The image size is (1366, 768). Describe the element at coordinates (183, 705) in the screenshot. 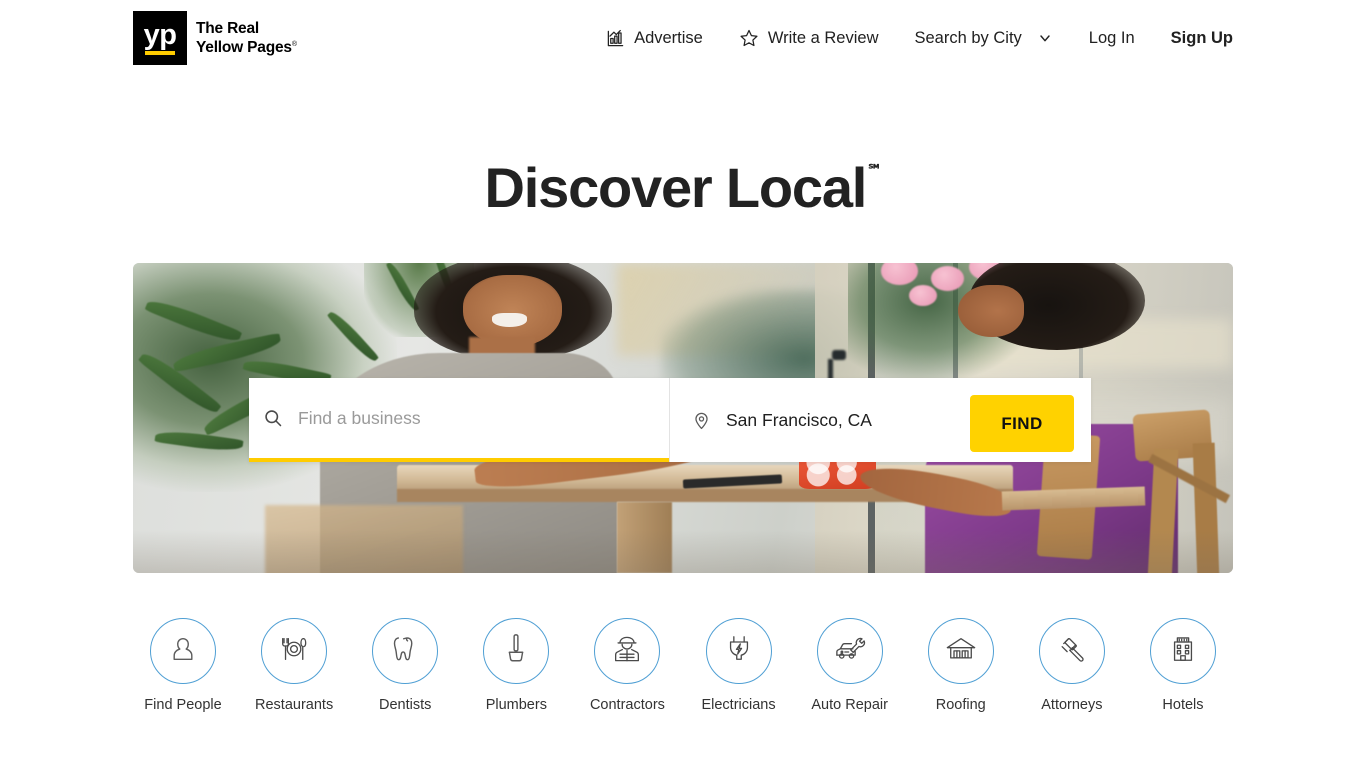

I see `category-label: Find People` at that location.